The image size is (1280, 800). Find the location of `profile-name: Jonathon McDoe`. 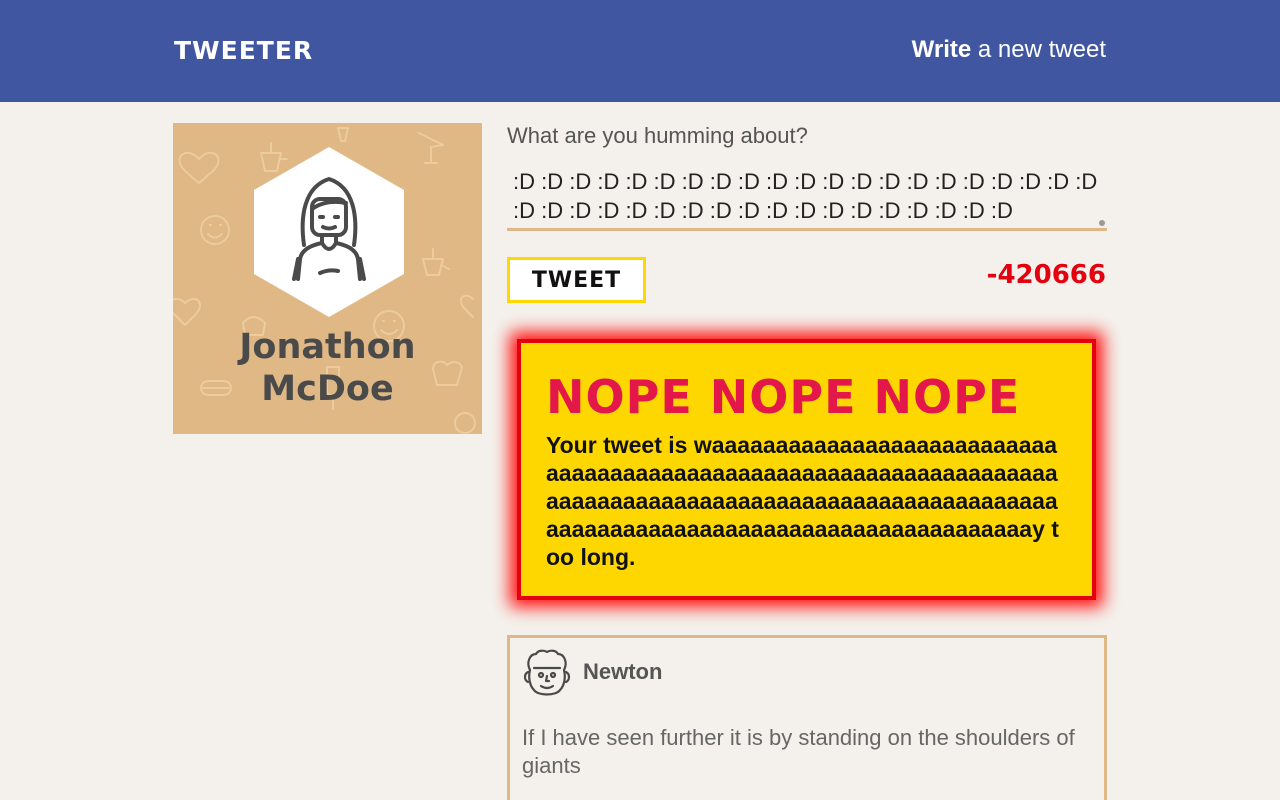

profile-name: Jonathon McDoe is located at coordinates (327, 368).